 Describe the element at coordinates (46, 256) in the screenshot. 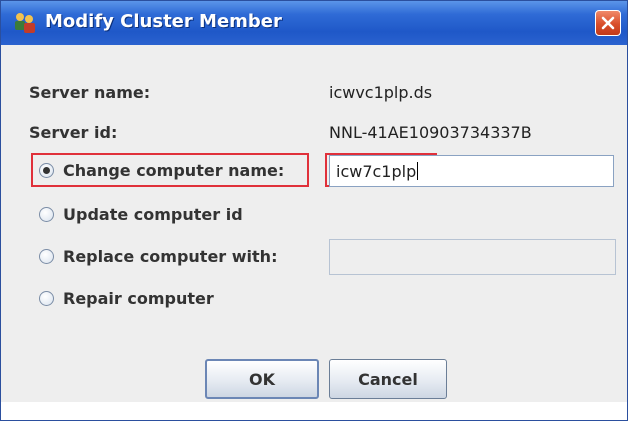

I see `radio-replace-computer-with` at that location.